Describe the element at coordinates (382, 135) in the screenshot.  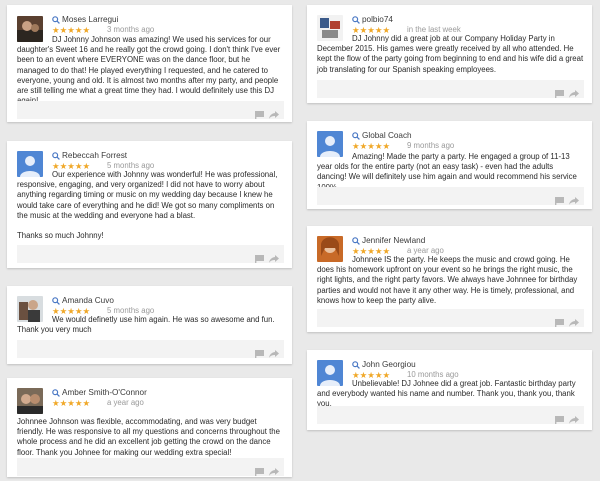
I see `reviewer-name: Global Coach` at that location.